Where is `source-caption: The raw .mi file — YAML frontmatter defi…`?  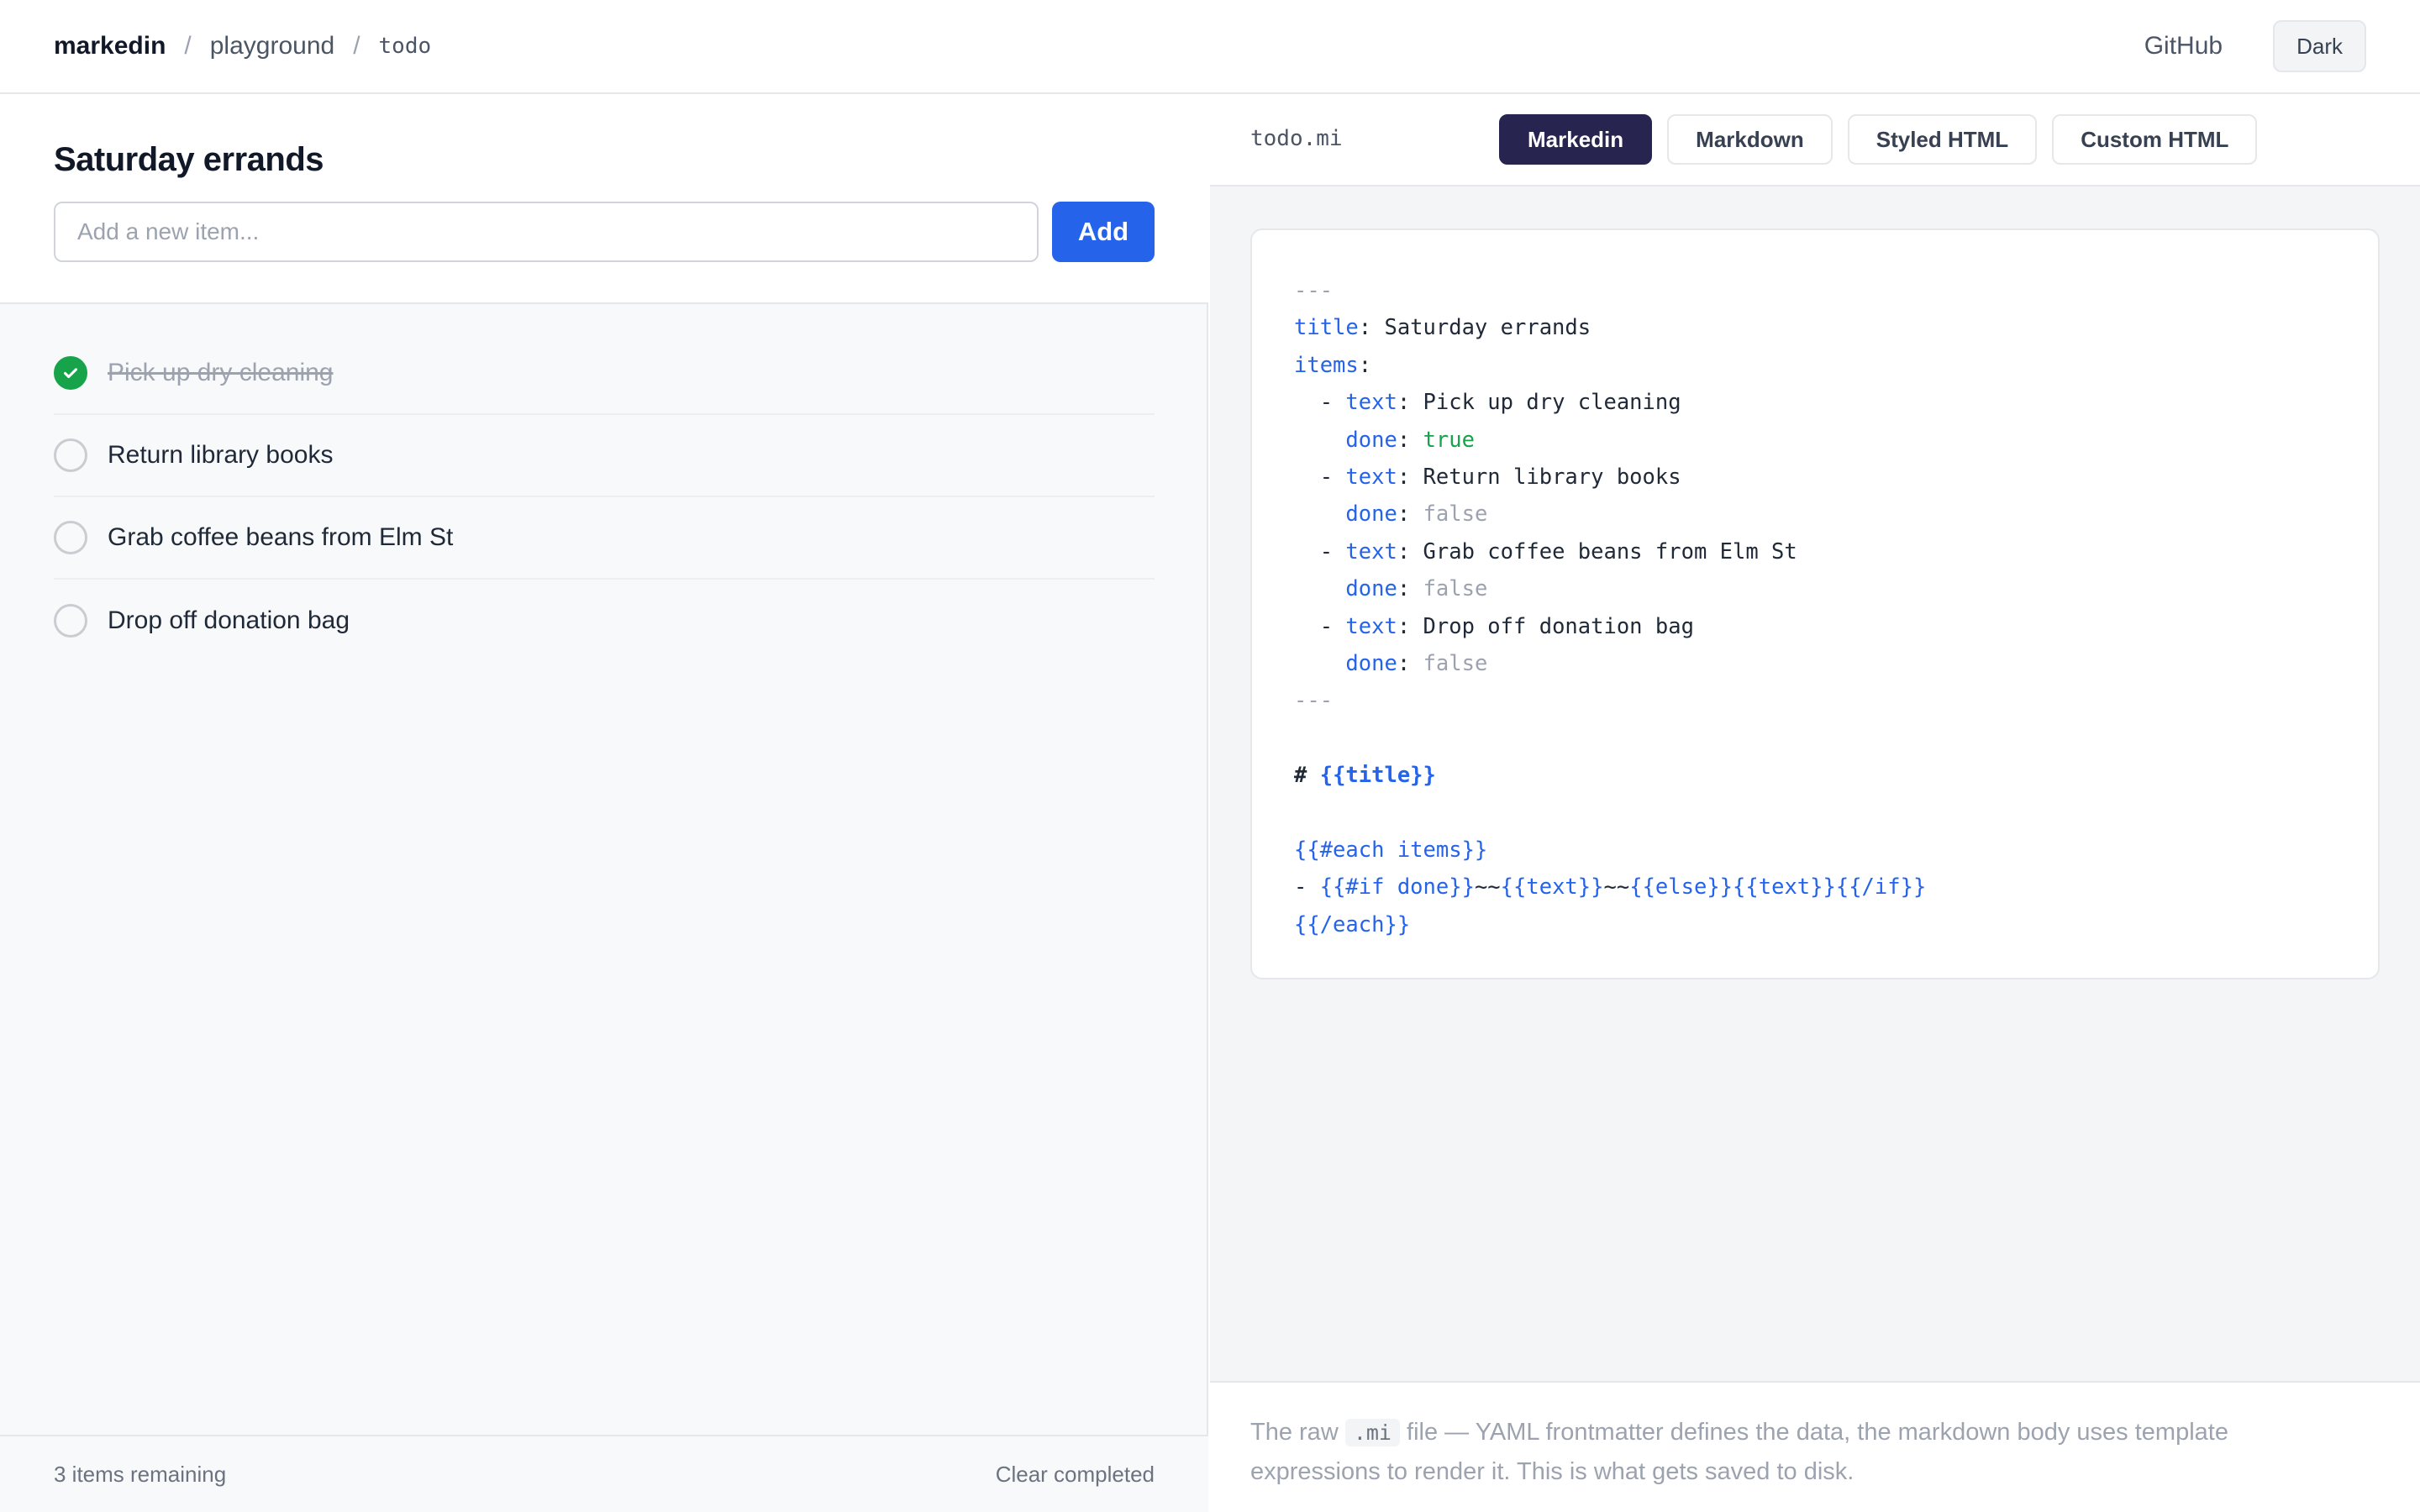 source-caption: The raw .mi file — YAML frontmatter defi… is located at coordinates (1805, 1452).